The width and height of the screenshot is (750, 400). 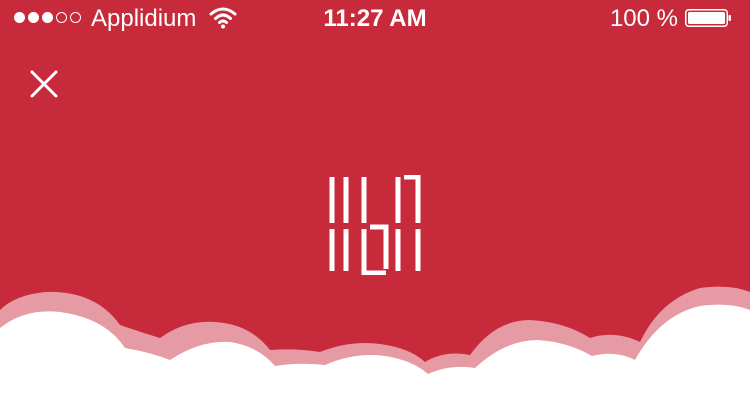 I want to click on battery-icon, so click(x=708, y=18).